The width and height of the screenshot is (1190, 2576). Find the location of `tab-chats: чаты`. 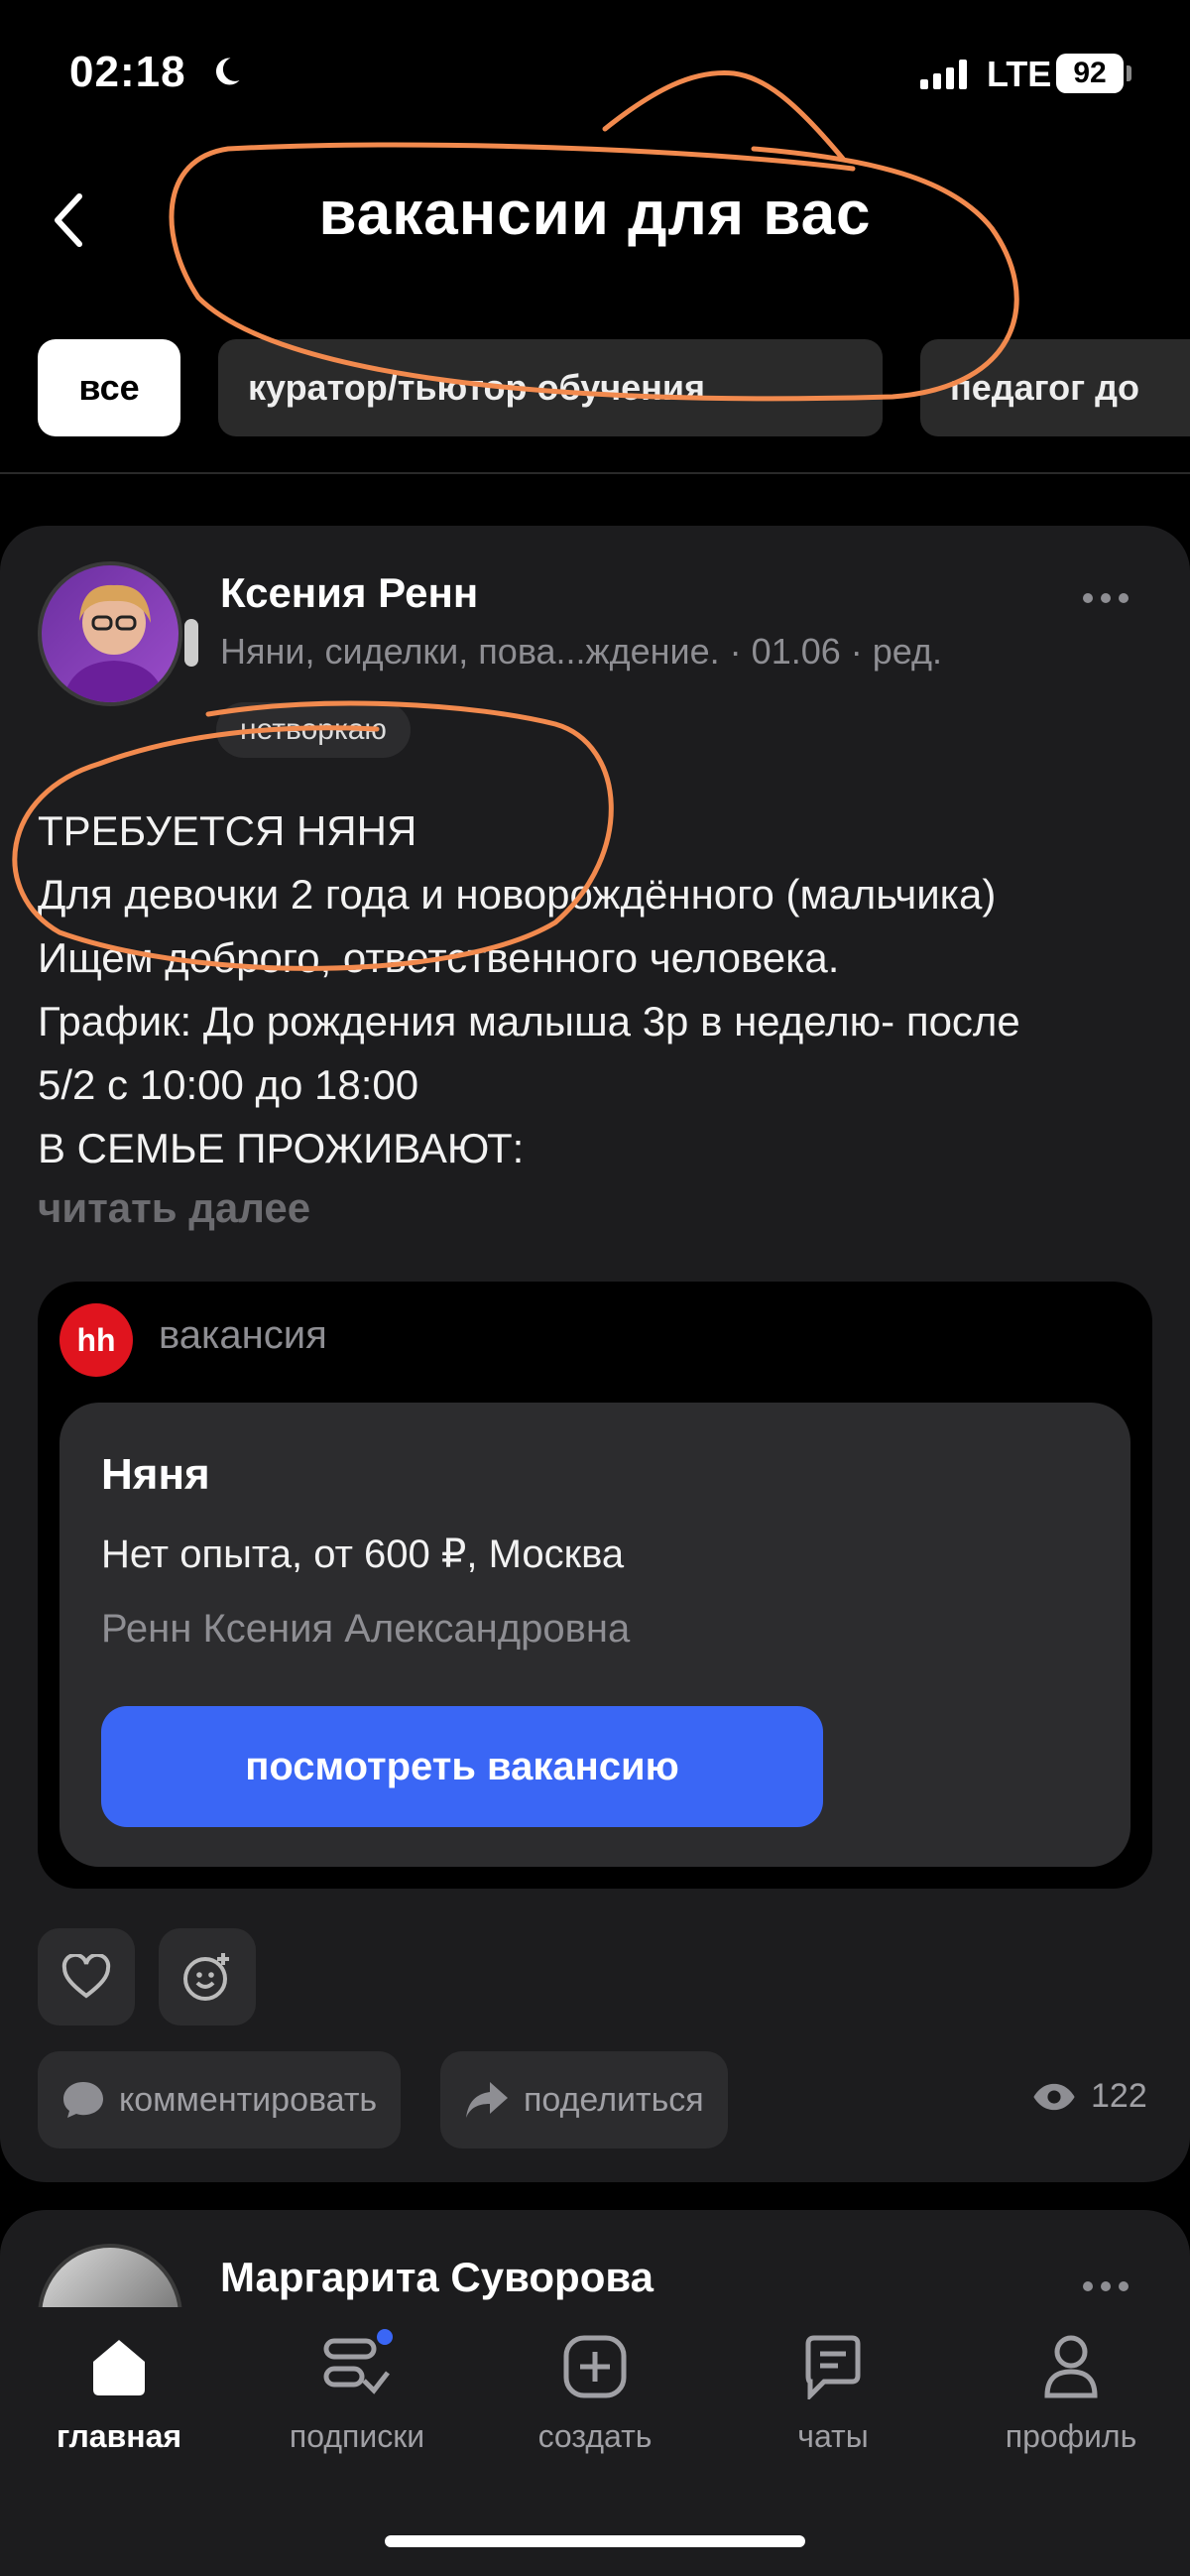

tab-chats: чаты is located at coordinates (833, 2391).